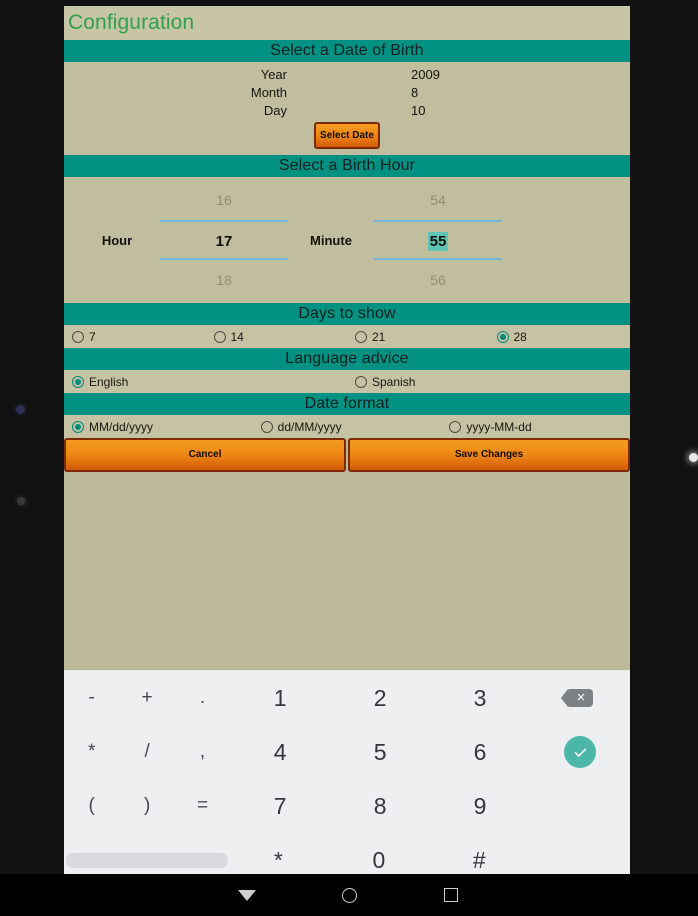 This screenshot has height=916, width=698. I want to click on language-radio-group: English Spanish, so click(347, 381).